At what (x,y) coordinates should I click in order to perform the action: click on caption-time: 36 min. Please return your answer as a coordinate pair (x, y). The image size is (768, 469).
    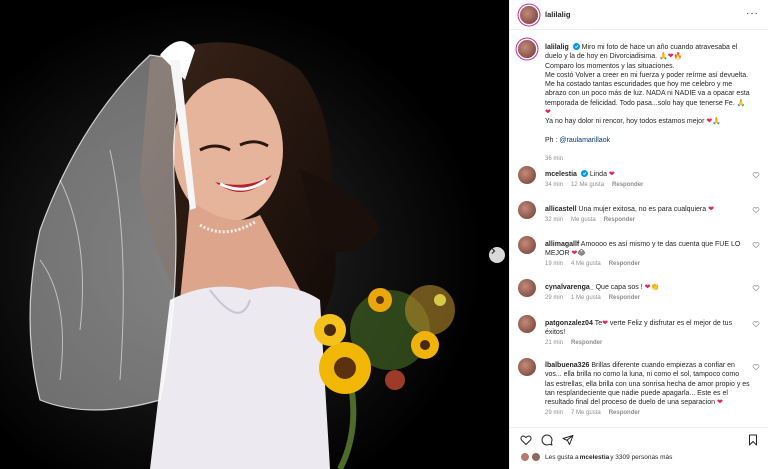
    Looking at the image, I should click on (558, 159).